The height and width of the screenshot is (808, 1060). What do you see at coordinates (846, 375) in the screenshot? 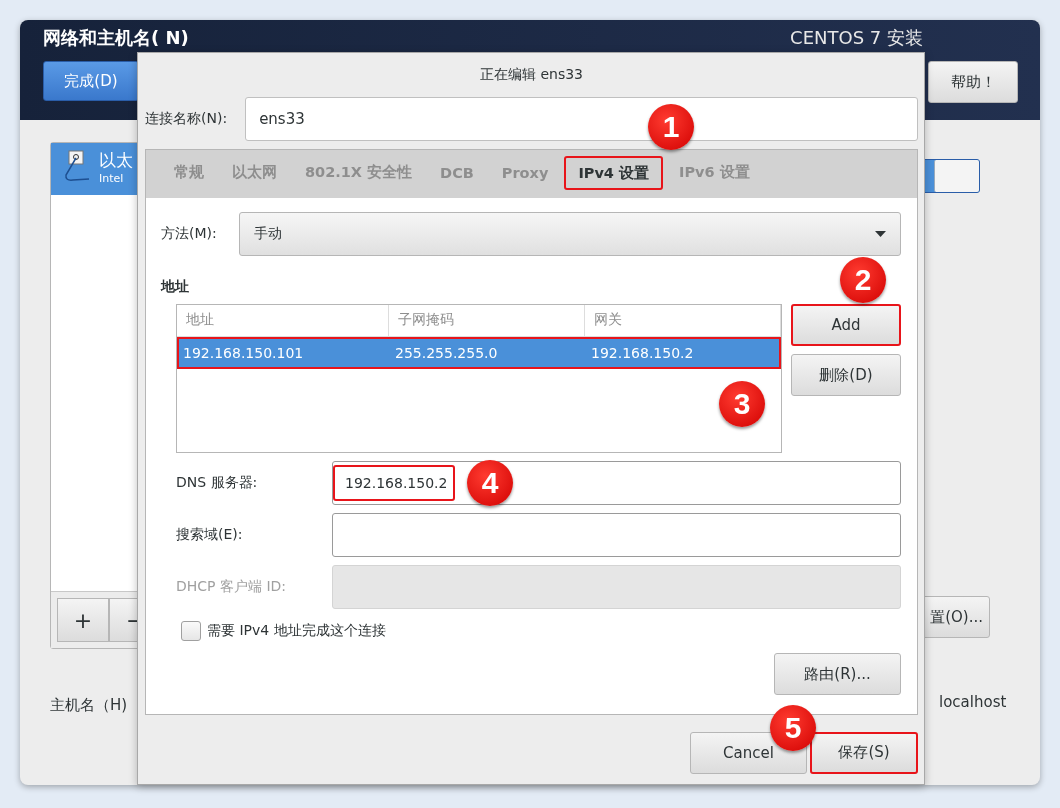
I see `address-action-button: 删除(D)` at bounding box center [846, 375].